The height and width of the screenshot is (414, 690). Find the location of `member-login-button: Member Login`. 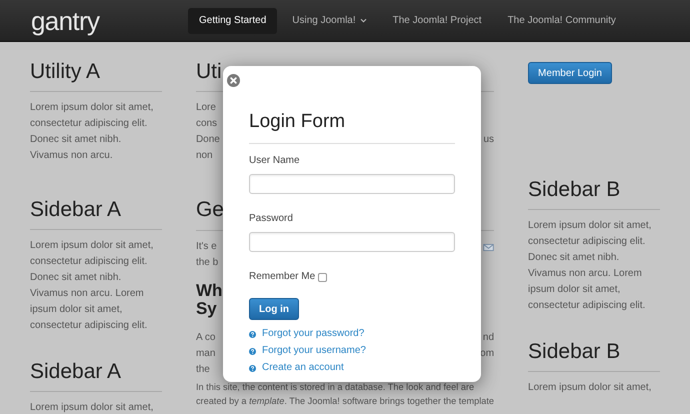

member-login-button: Member Login is located at coordinates (570, 73).